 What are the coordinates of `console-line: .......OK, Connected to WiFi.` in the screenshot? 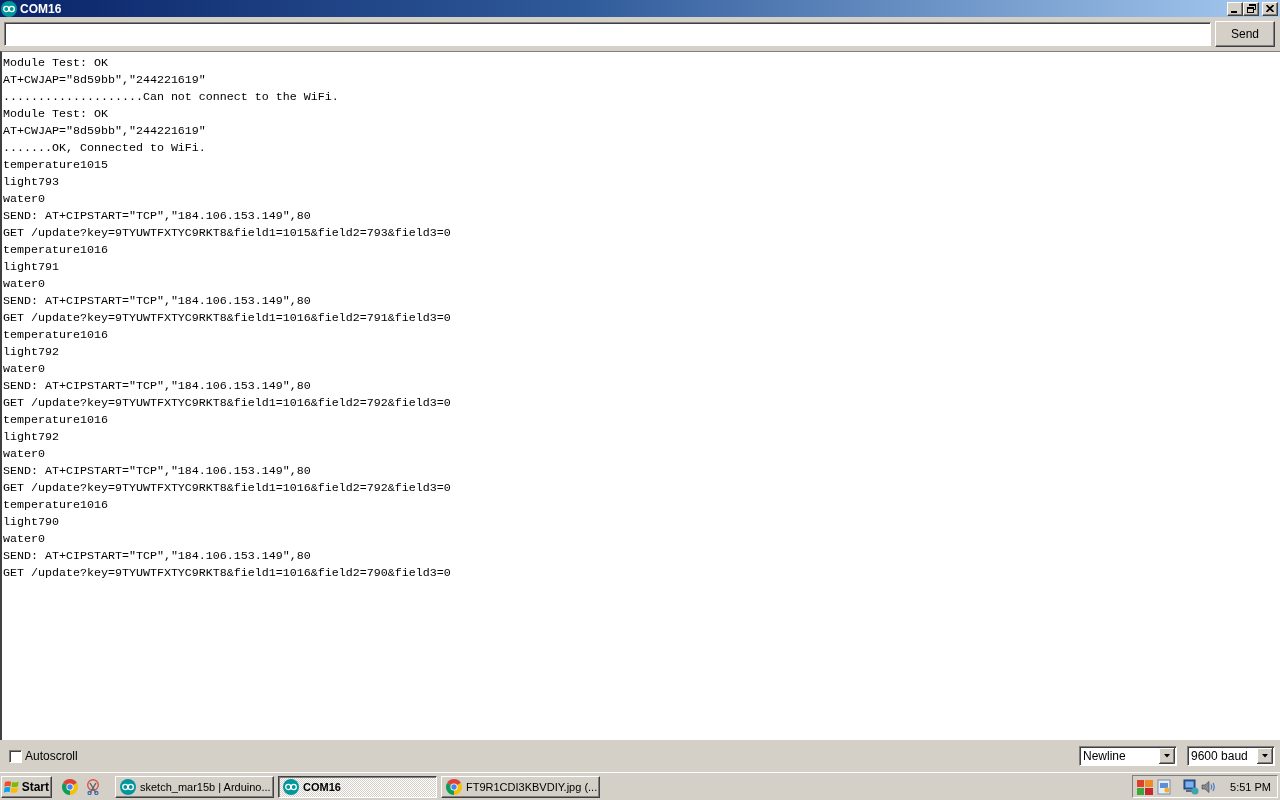 It's located at (104, 148).